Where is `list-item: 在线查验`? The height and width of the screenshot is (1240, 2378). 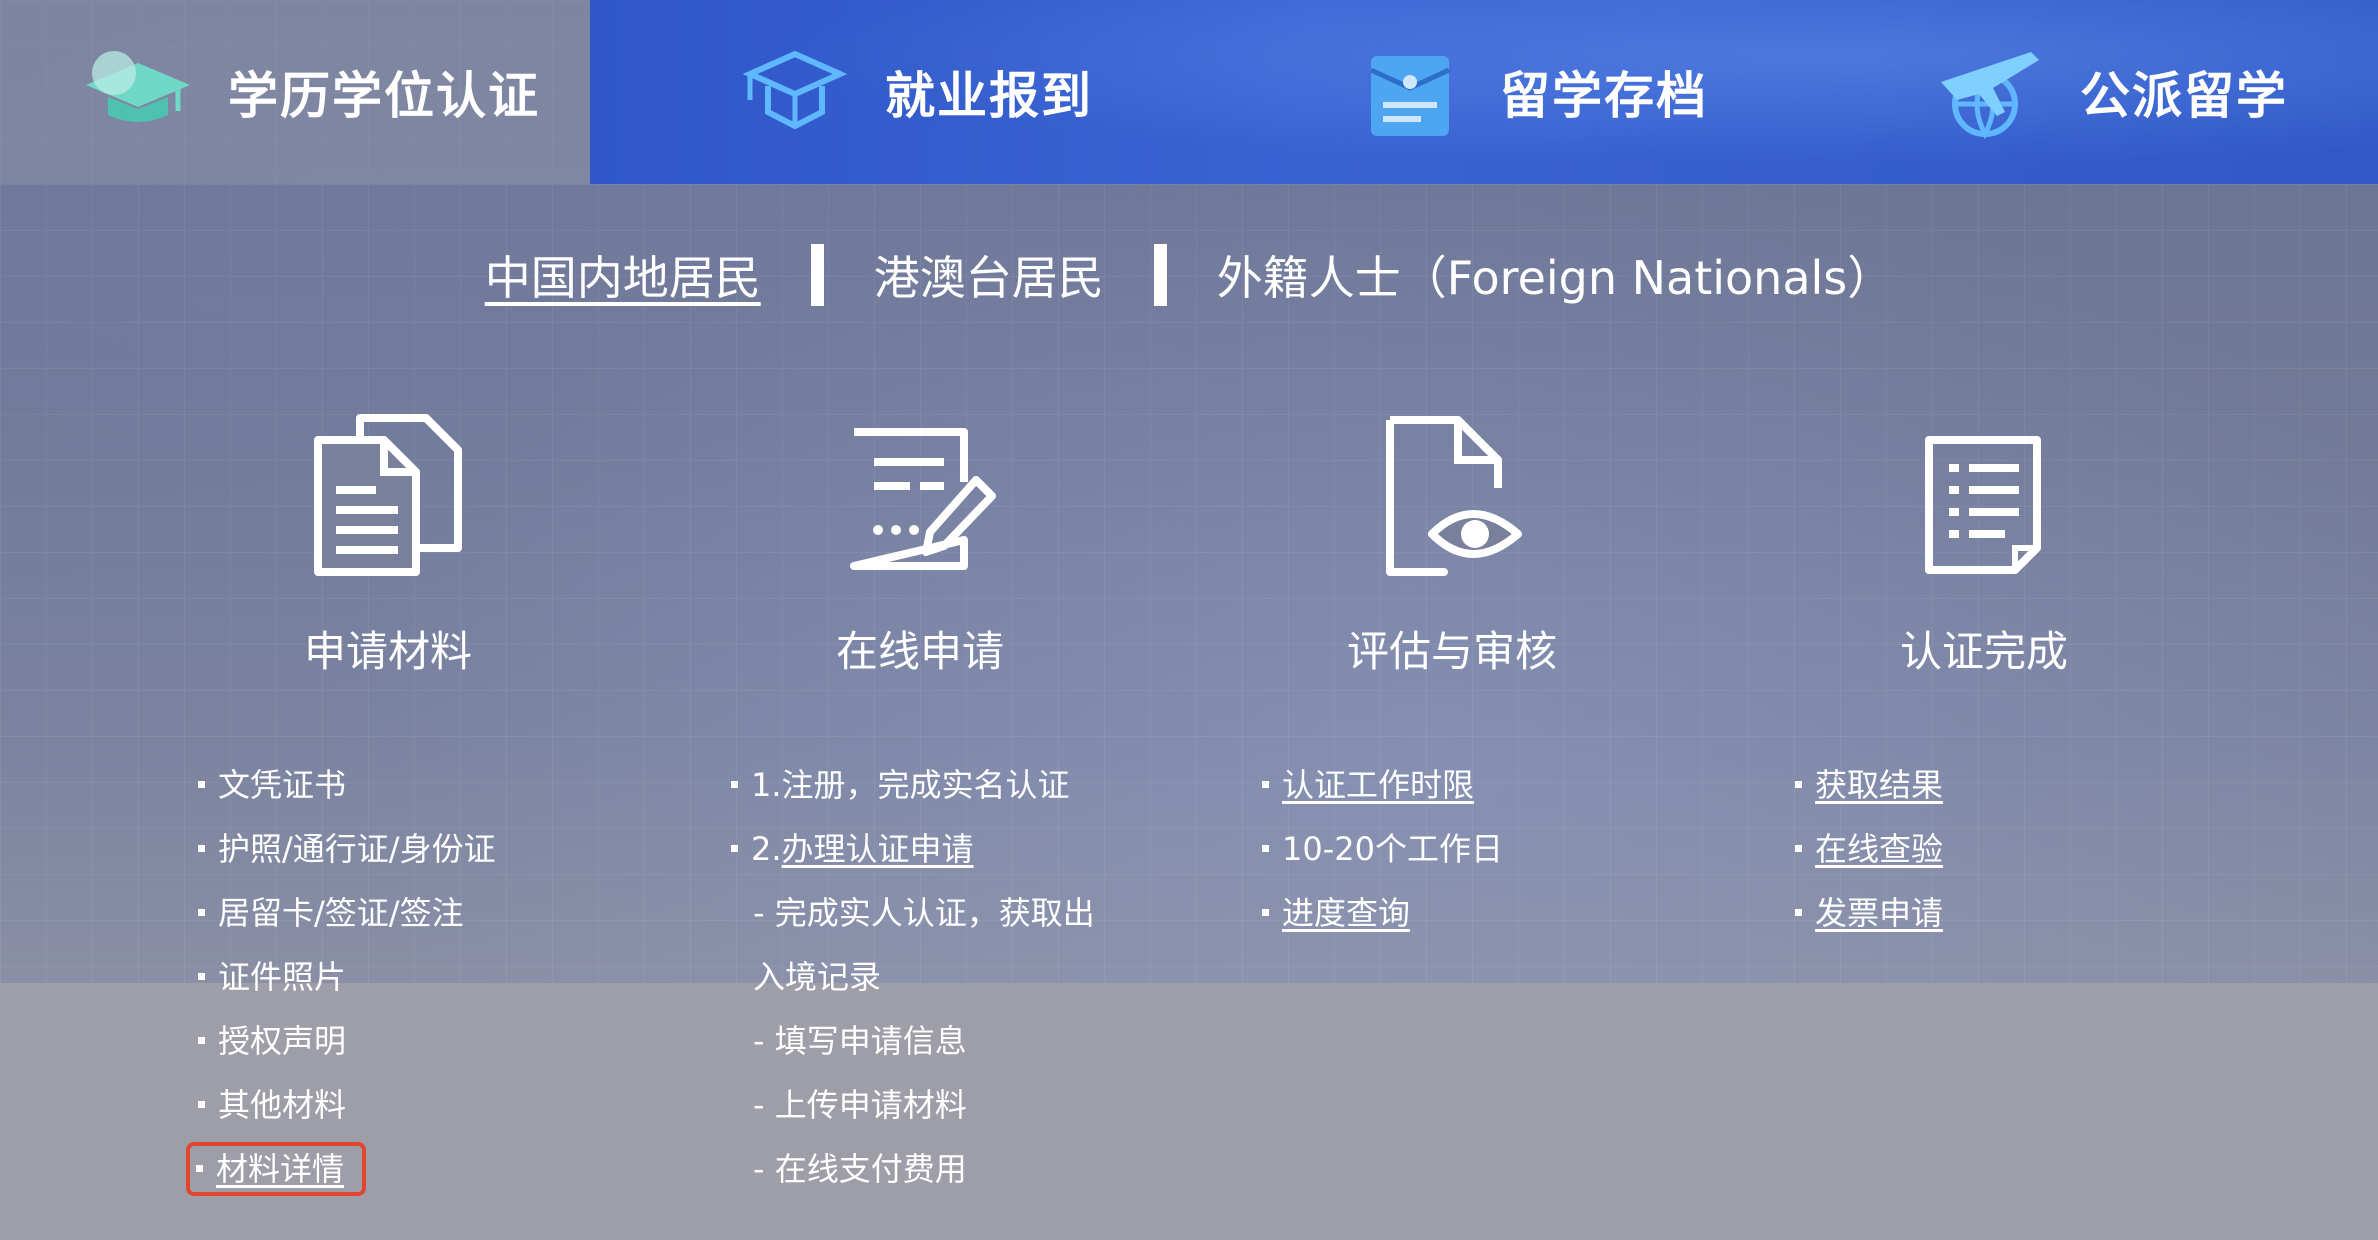 list-item: 在线查验 is located at coordinates (1869, 853).